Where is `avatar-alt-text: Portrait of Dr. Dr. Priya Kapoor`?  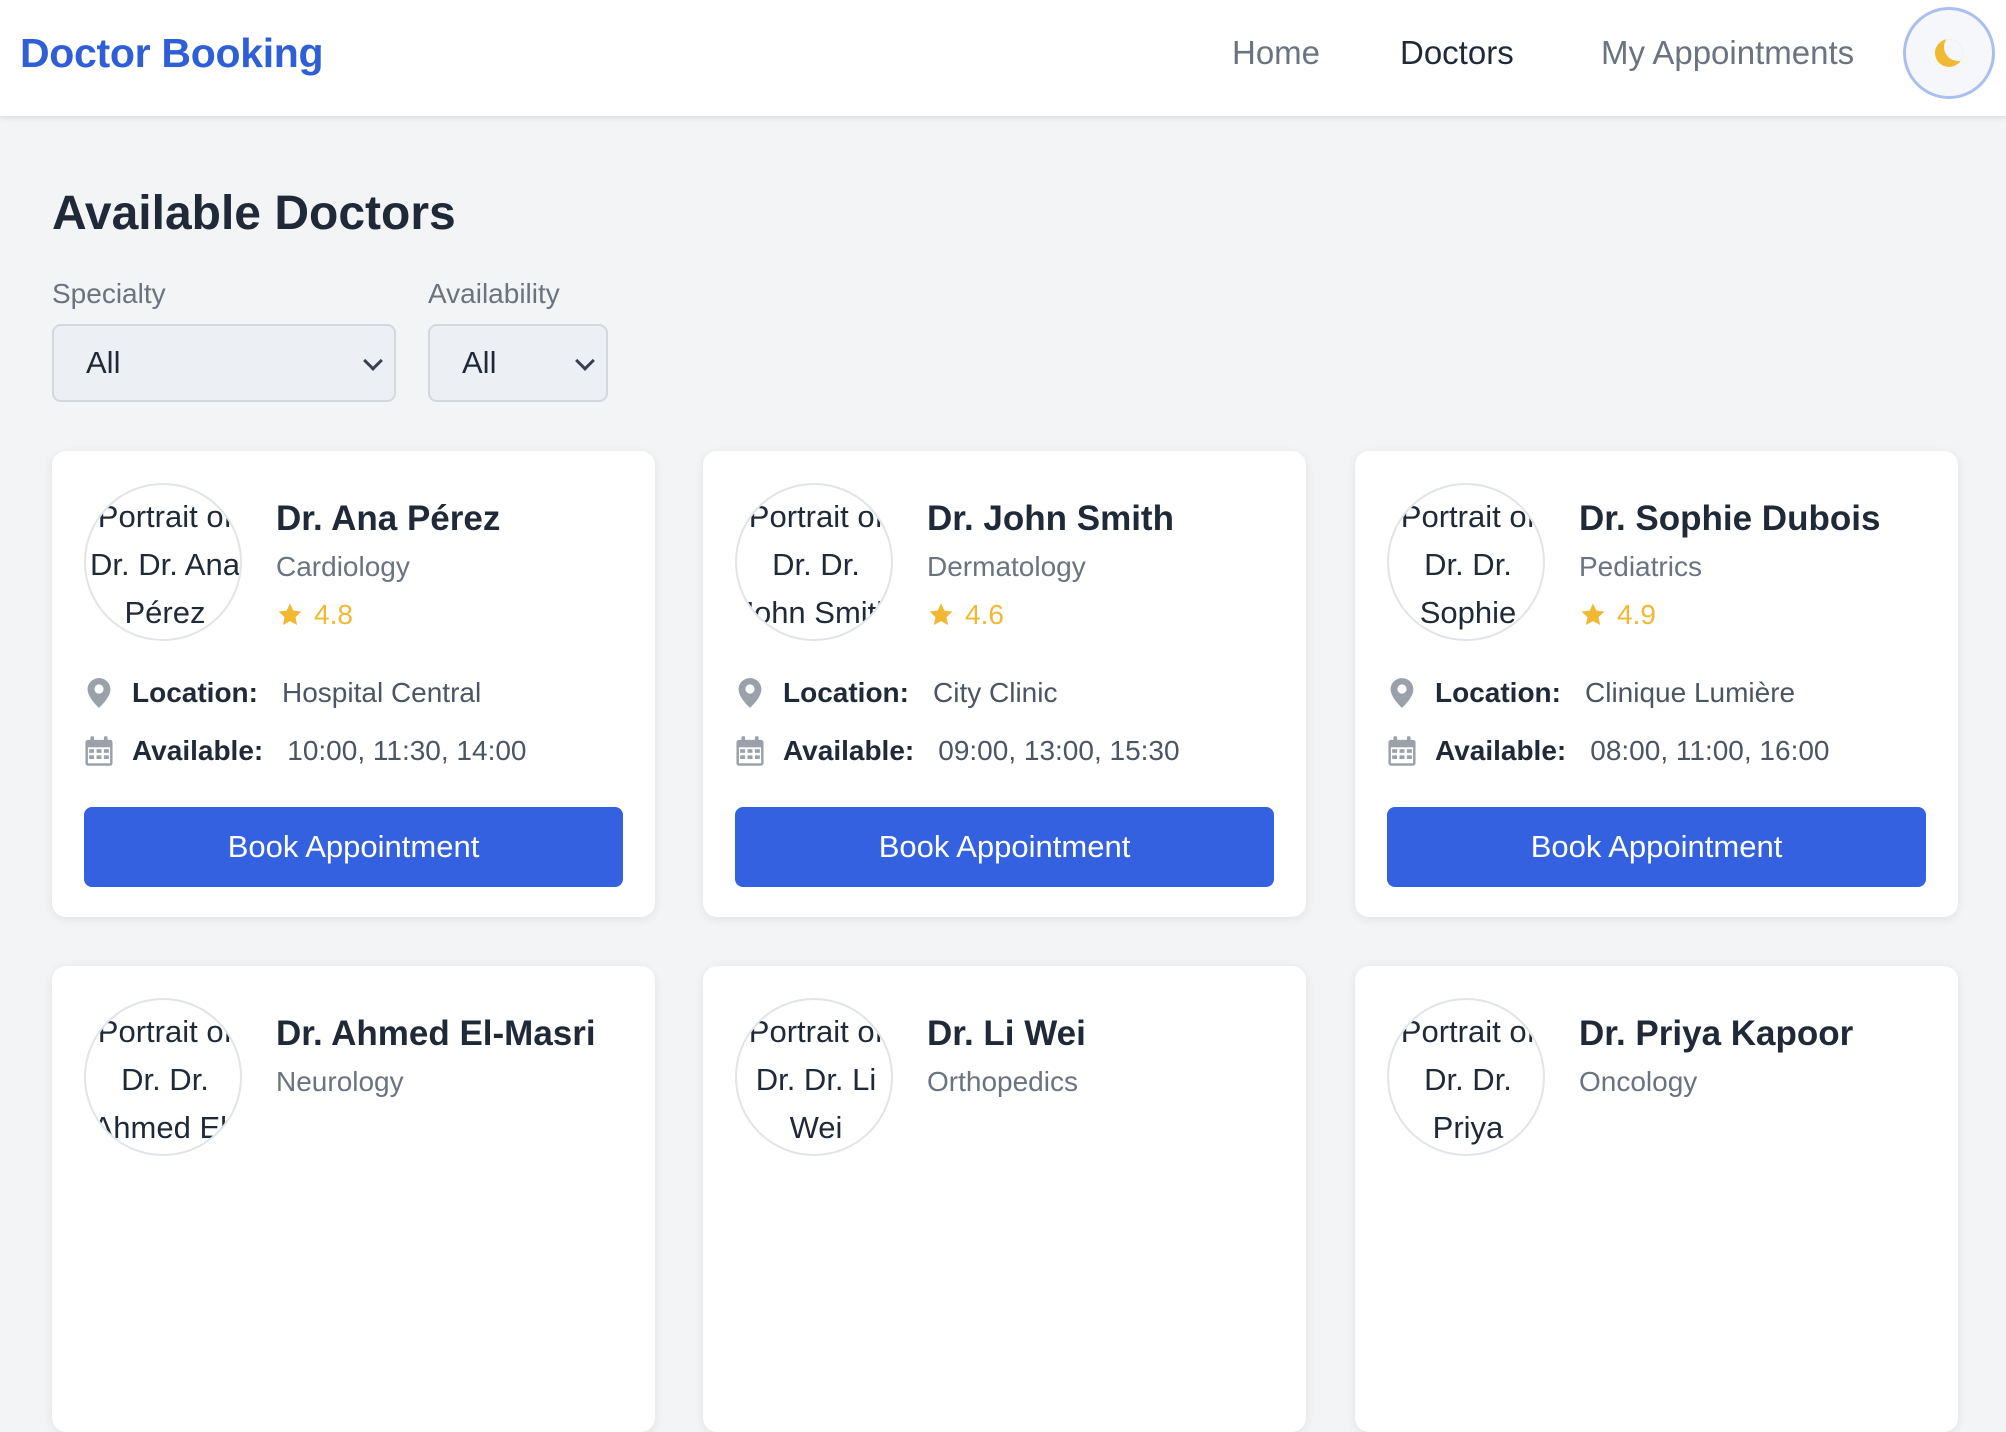
avatar-alt-text: Portrait of Dr. Dr. Priya Kapoor is located at coordinates (1468, 1079).